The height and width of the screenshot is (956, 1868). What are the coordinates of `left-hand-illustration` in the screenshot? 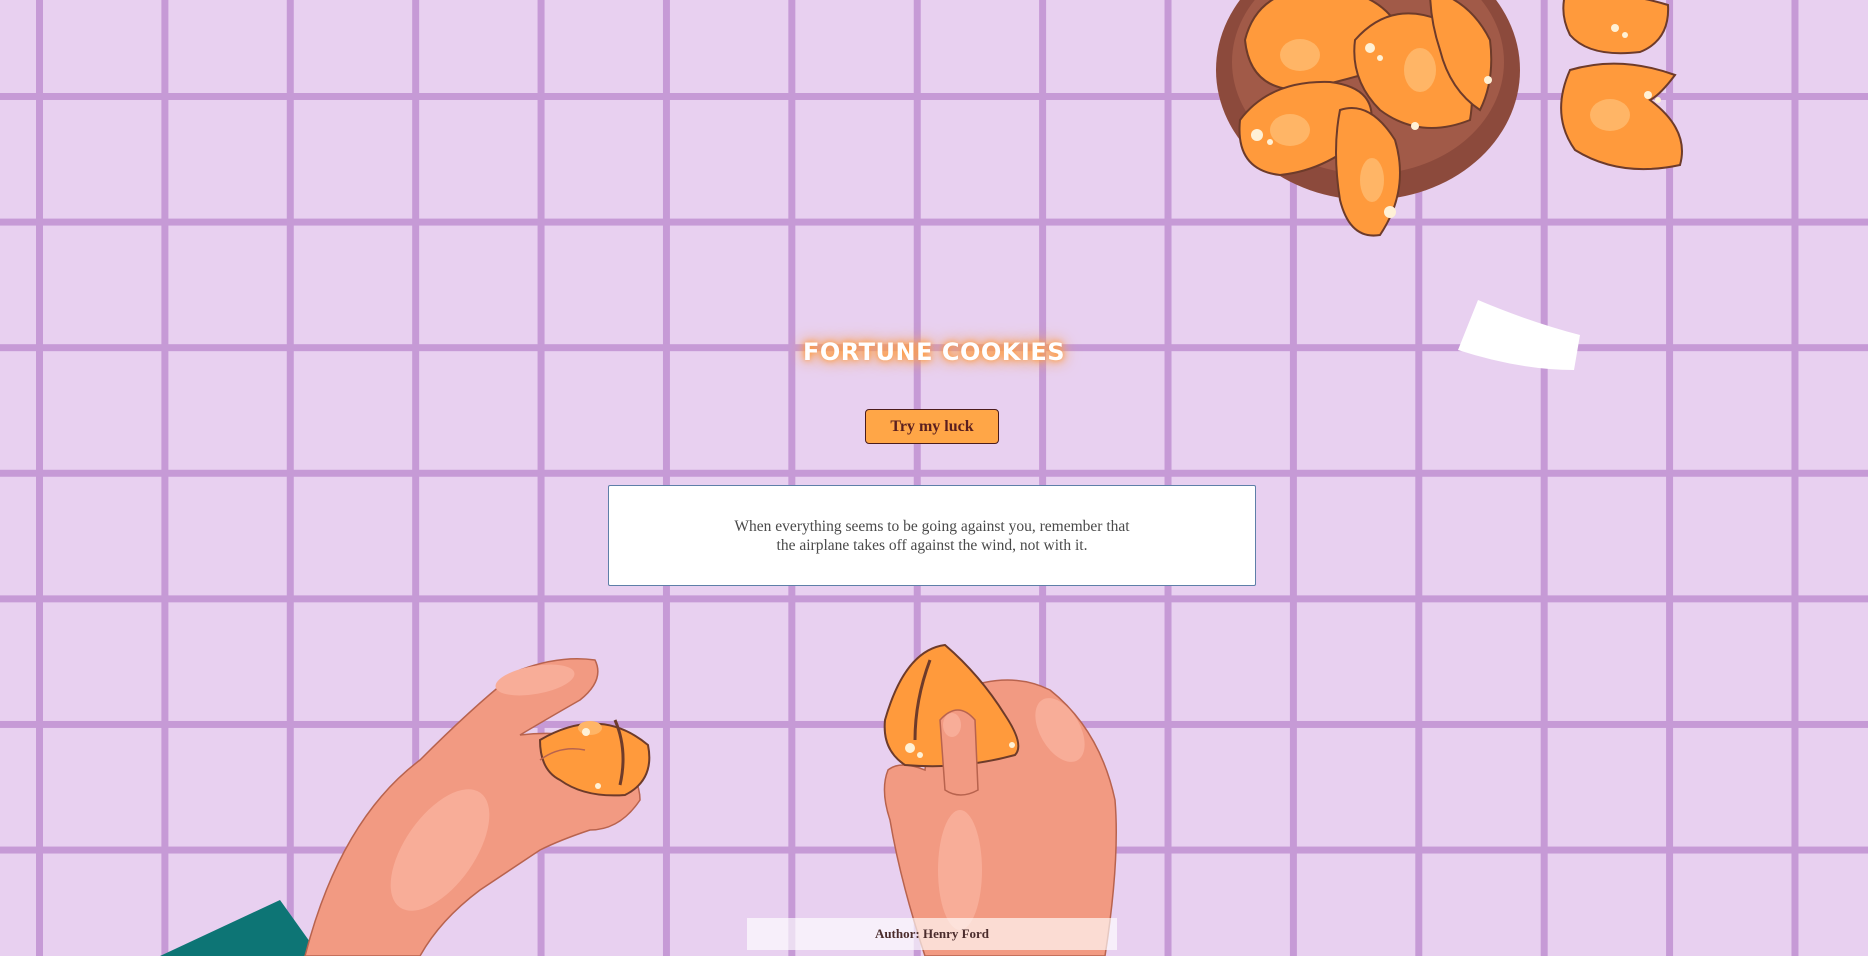 It's located at (405, 807).